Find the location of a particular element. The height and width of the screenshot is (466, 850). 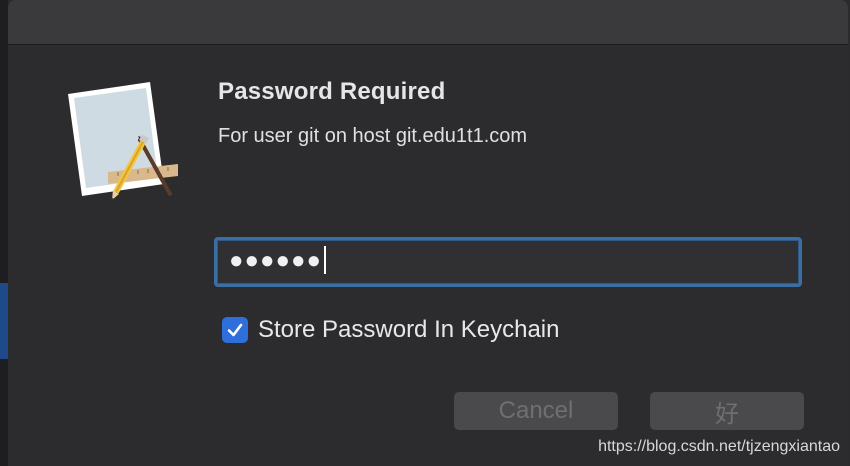

store-password-checkbox is located at coordinates (235, 330).